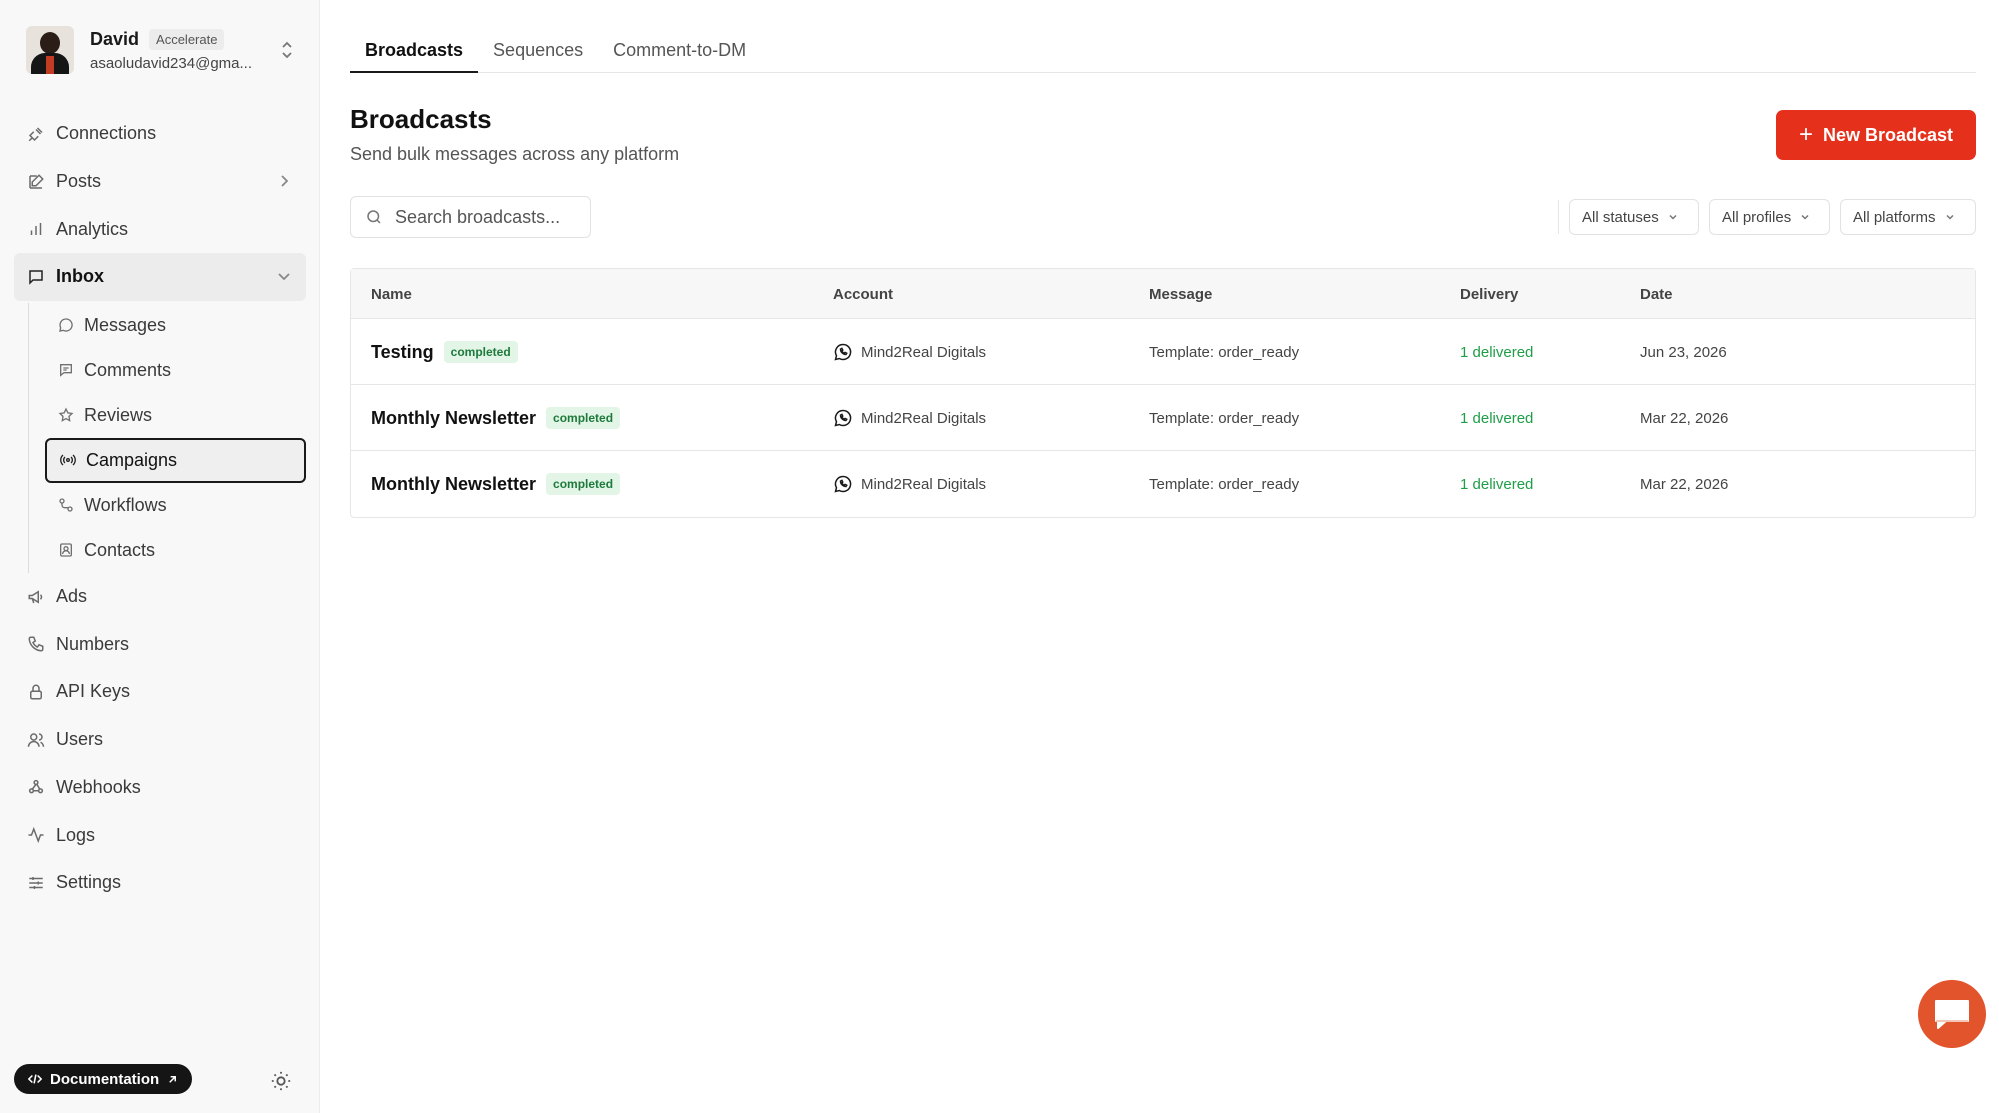  Describe the element at coordinates (515, 154) in the screenshot. I see `page-subtitle: Send bulk messages across any platform` at that location.